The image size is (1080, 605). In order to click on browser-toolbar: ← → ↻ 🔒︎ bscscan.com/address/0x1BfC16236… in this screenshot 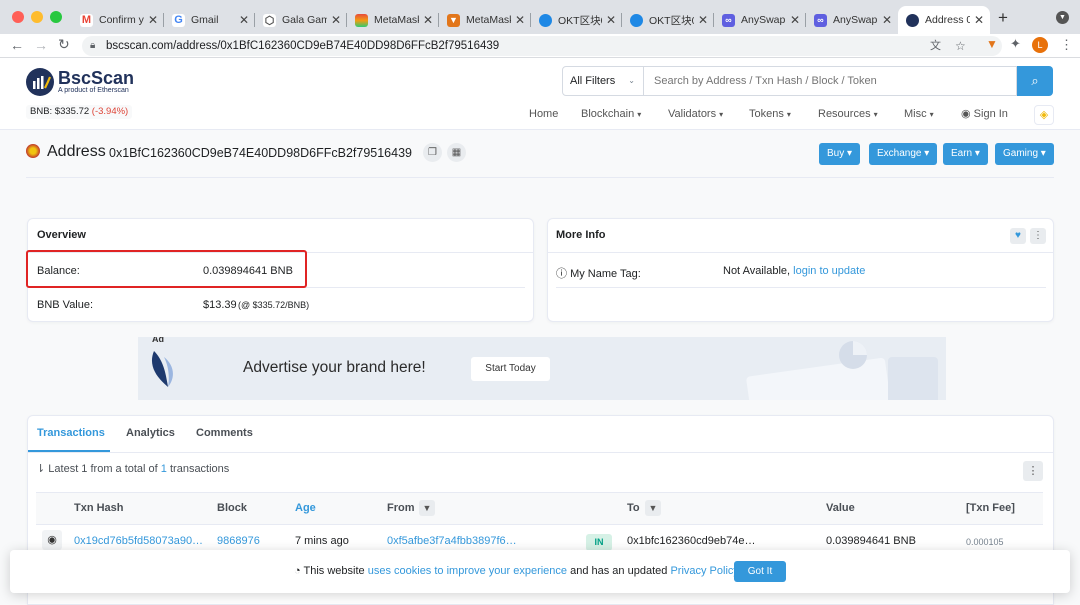, I will do `click(540, 46)`.